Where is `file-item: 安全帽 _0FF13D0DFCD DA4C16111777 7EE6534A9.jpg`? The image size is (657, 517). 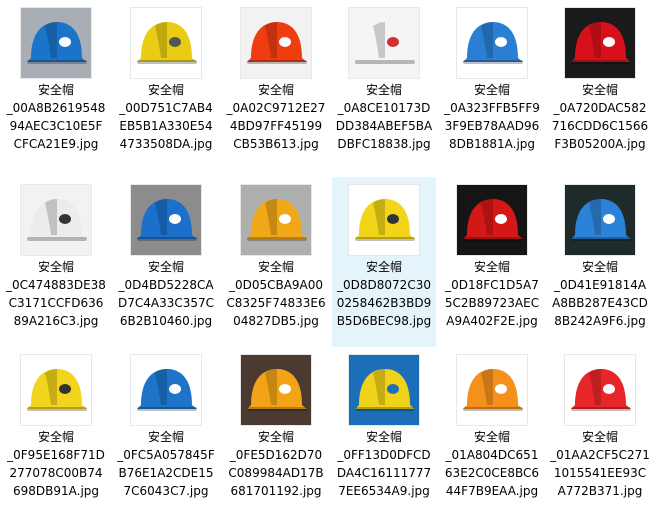
file-item: 安全帽 _0FF13D0DFCD DA4C16111777 7EE6534A9.jpg is located at coordinates (384, 432).